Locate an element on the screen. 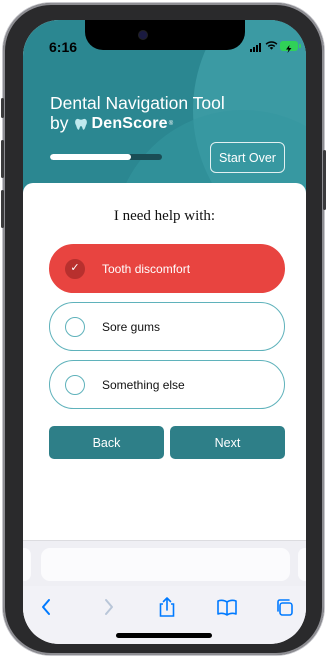 The width and height of the screenshot is (327, 658). previous-tab-pill is located at coordinates (27, 564).